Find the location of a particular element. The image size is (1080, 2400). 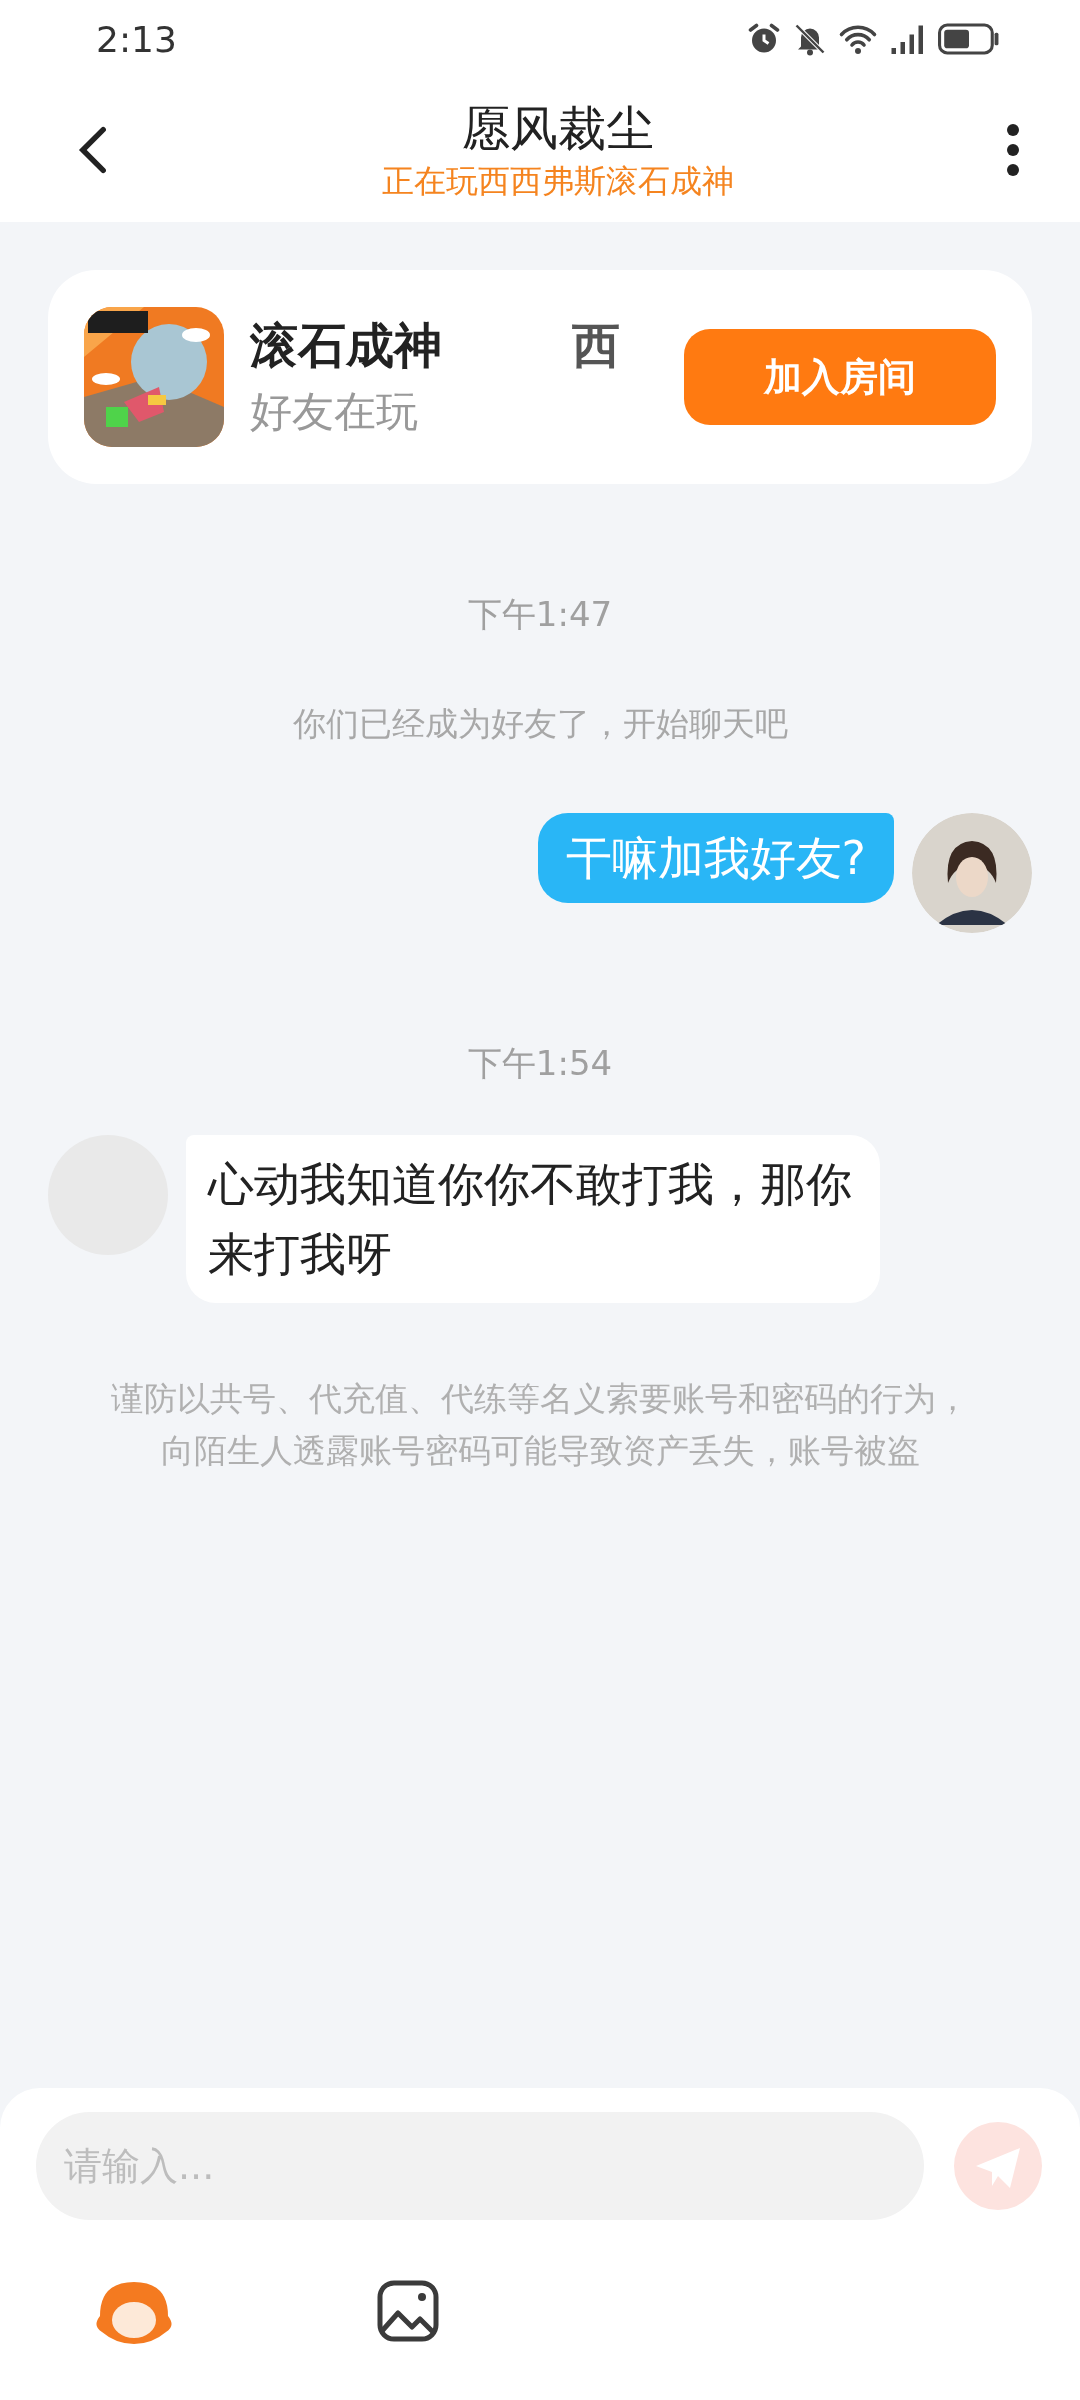

message-bubble: 干嘛加我好友? is located at coordinates (715, 858).